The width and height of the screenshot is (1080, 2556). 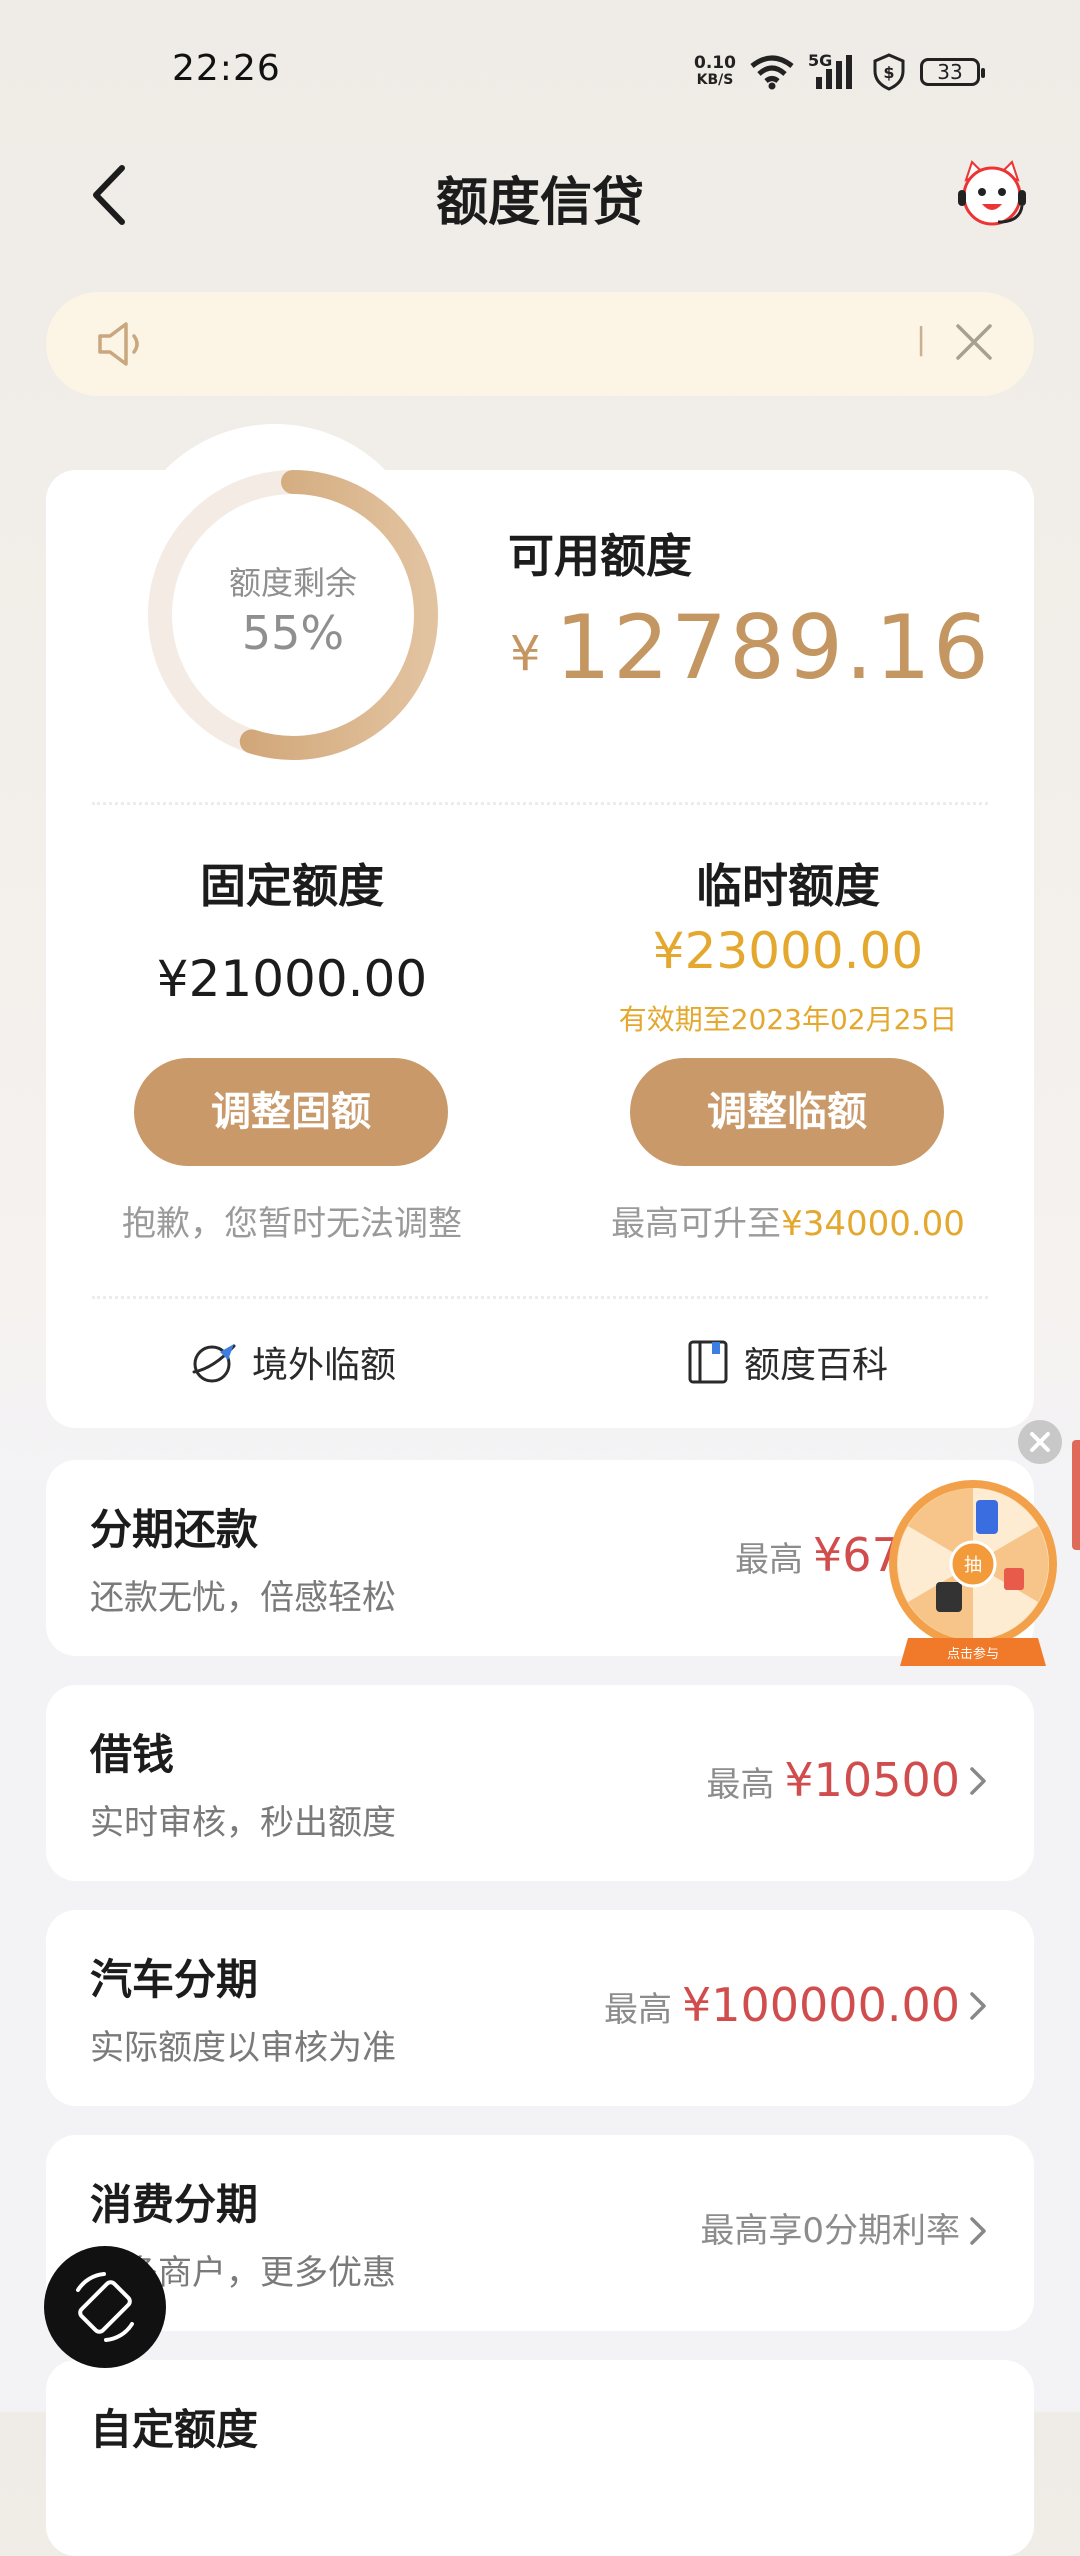 What do you see at coordinates (243, 1823) in the screenshot?
I see `product-subtitle: 实时审核，秒出额度` at bounding box center [243, 1823].